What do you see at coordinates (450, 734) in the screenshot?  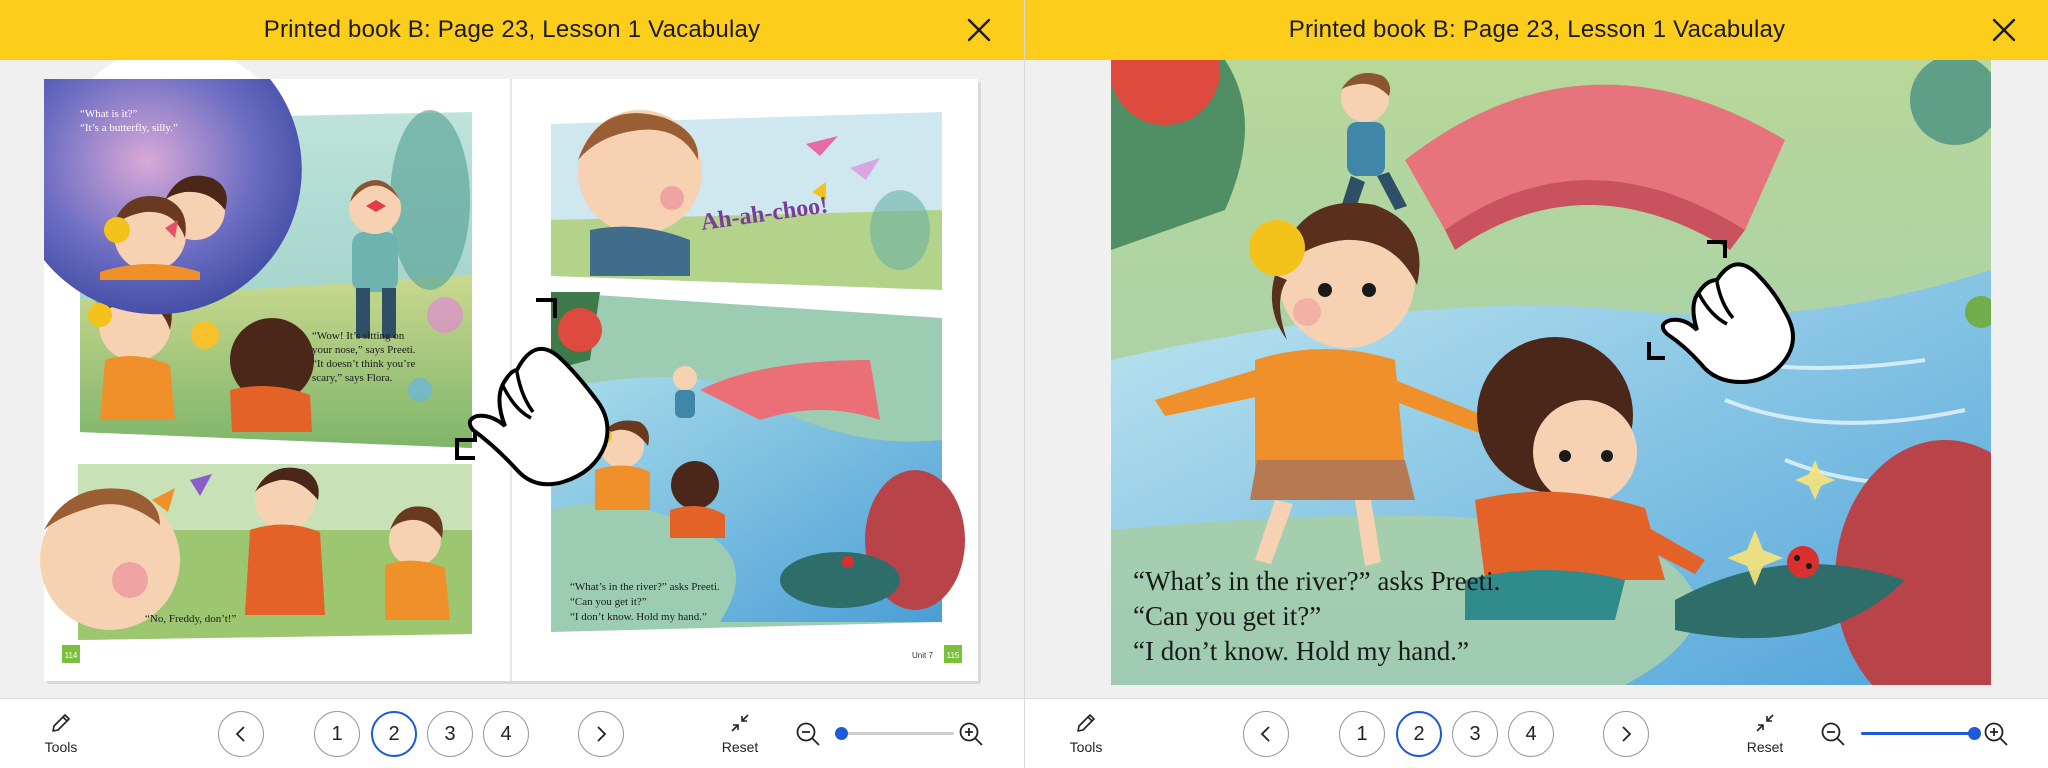 I see `left-page-button-3: 3` at bounding box center [450, 734].